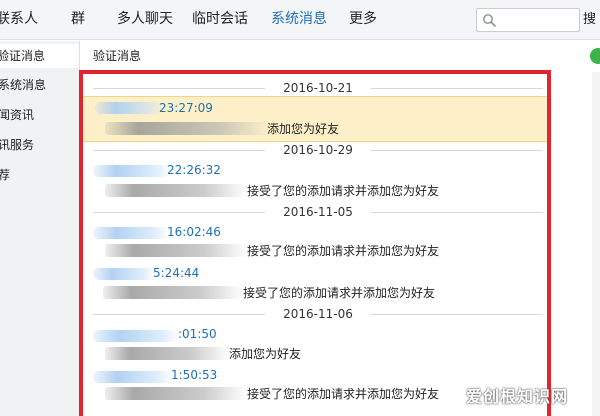 The height and width of the screenshot is (416, 600). Describe the element at coordinates (318, 88) in the screenshot. I see `date-separator: 2016-10-21` at that location.